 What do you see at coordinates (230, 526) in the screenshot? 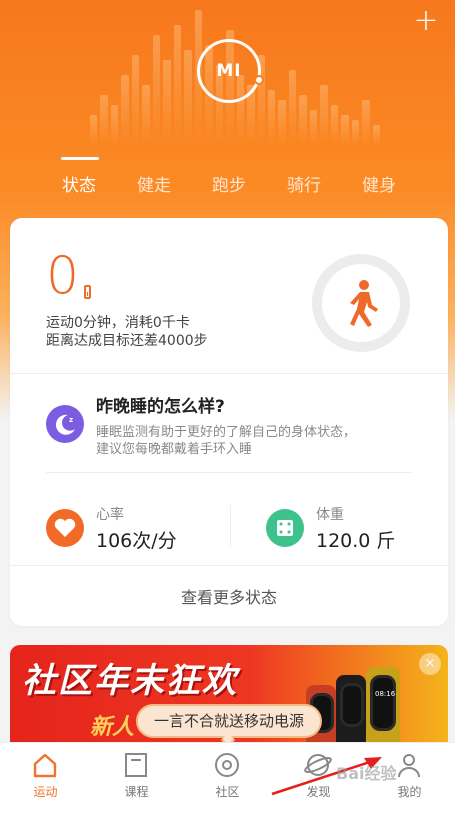
I see `vertical-divider` at bounding box center [230, 526].